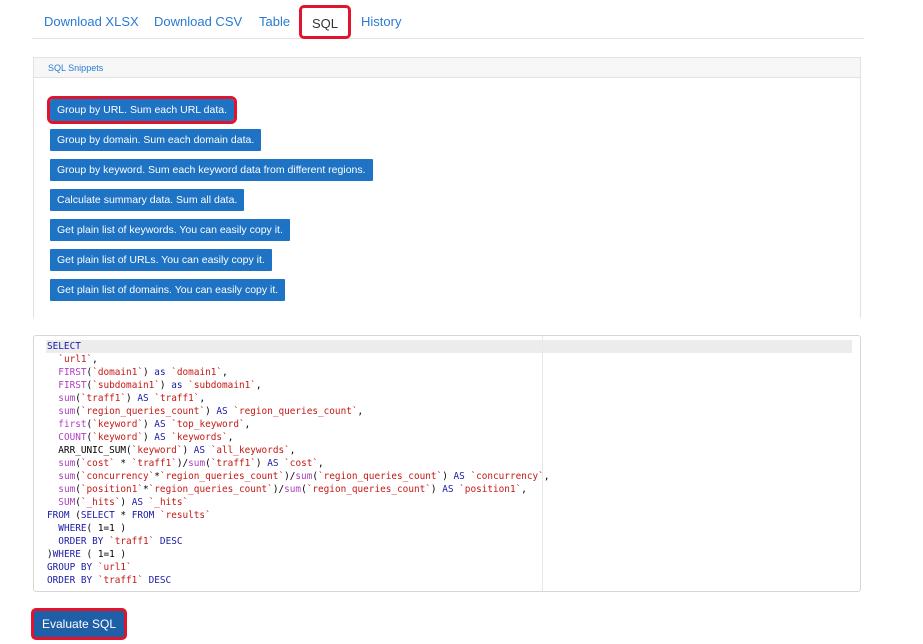 The height and width of the screenshot is (644, 923). Describe the element at coordinates (298, 502) in the screenshot. I see `code-line: SUM(`_hits`) AS `_hits`` at that location.